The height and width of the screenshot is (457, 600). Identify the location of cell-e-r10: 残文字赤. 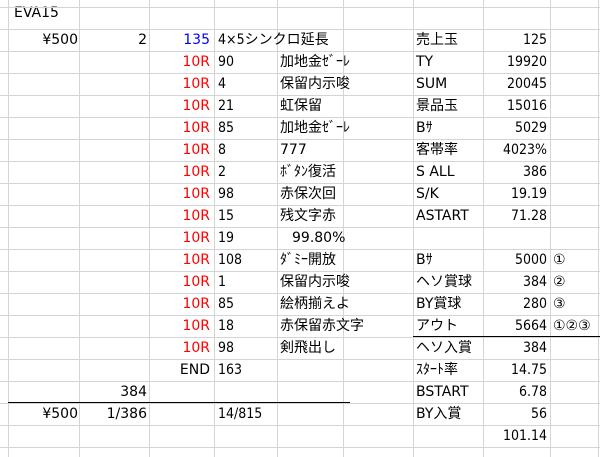
(313, 216).